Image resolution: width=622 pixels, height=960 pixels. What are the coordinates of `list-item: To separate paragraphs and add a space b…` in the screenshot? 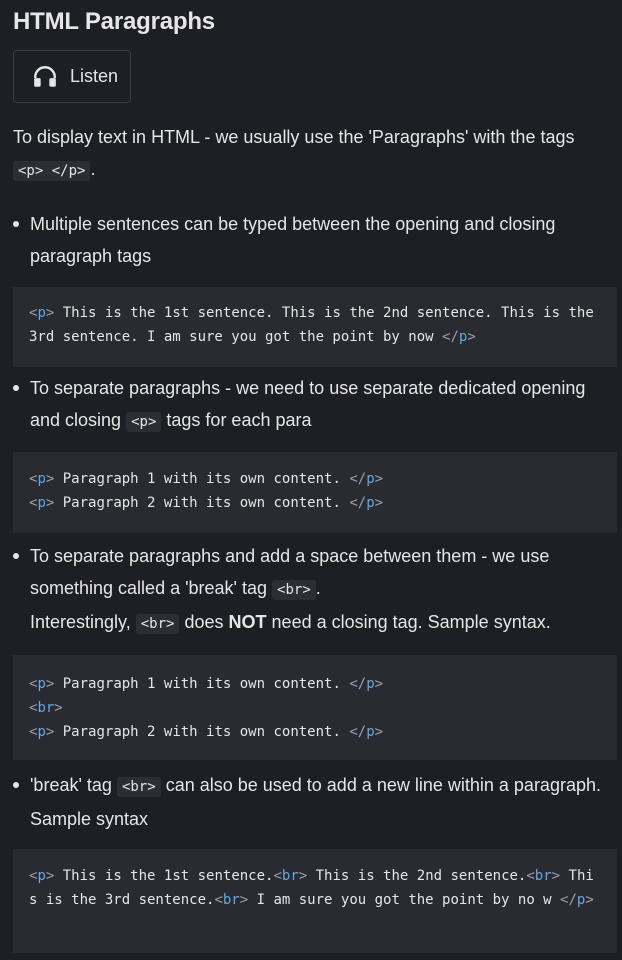 It's located at (317, 590).